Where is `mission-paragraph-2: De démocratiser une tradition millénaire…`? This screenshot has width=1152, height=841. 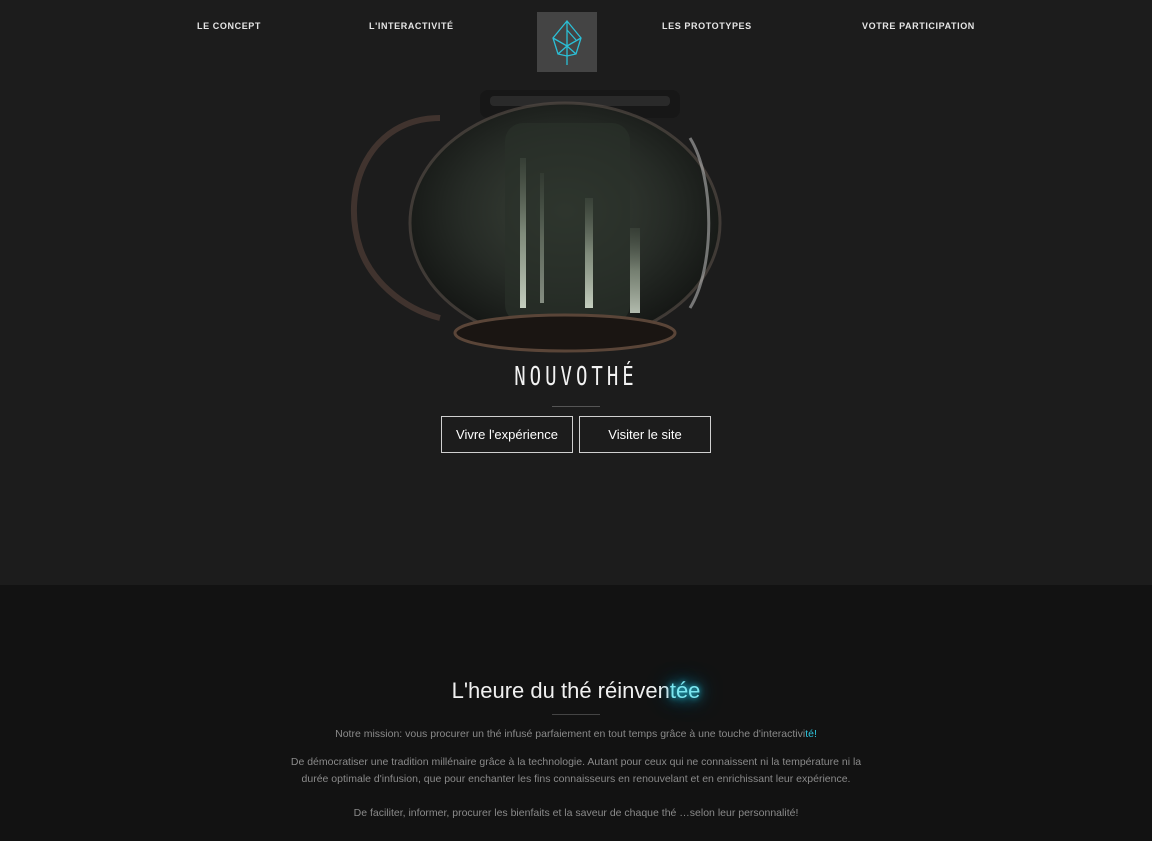 mission-paragraph-2: De démocratiser une tradition millénaire… is located at coordinates (576, 770).